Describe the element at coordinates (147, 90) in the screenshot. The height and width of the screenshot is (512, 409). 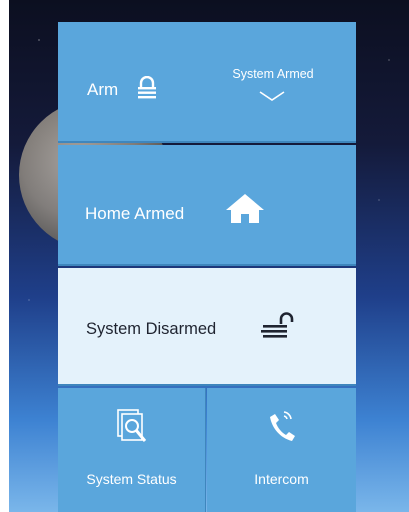
I see `lock-closed-icon` at that location.